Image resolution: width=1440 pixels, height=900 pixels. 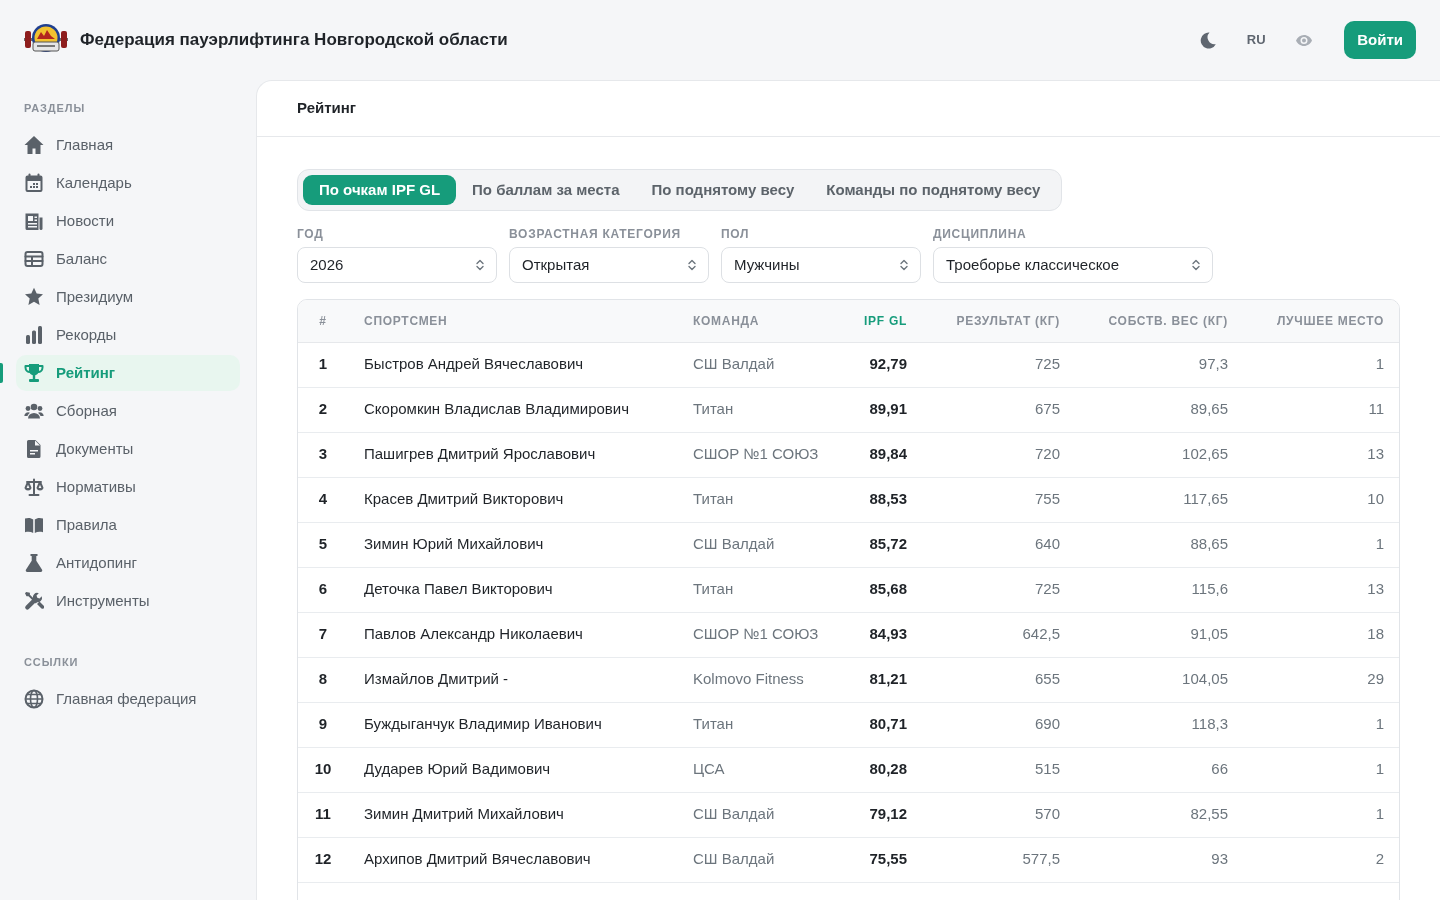 What do you see at coordinates (888, 679) in the screenshot?
I see `ipf-score: 81,21` at bounding box center [888, 679].